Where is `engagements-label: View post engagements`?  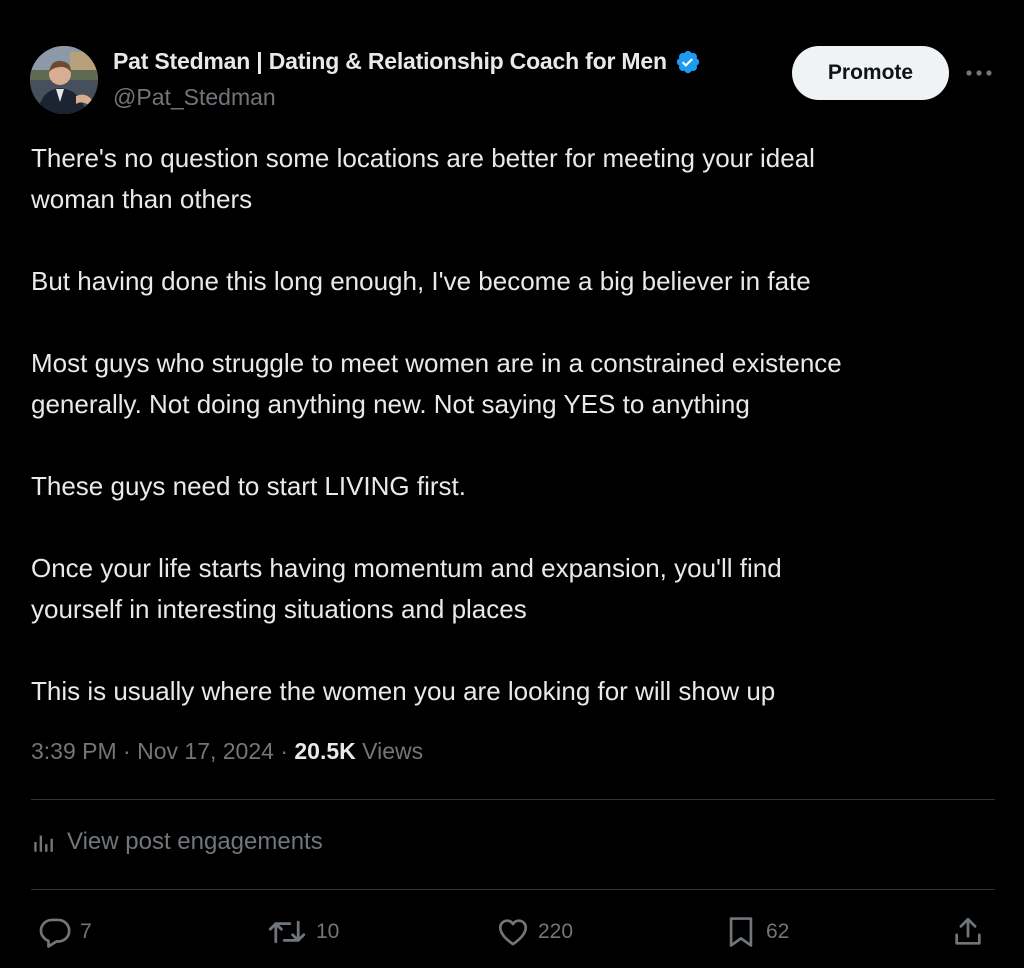
engagements-label: View post engagements is located at coordinates (195, 841).